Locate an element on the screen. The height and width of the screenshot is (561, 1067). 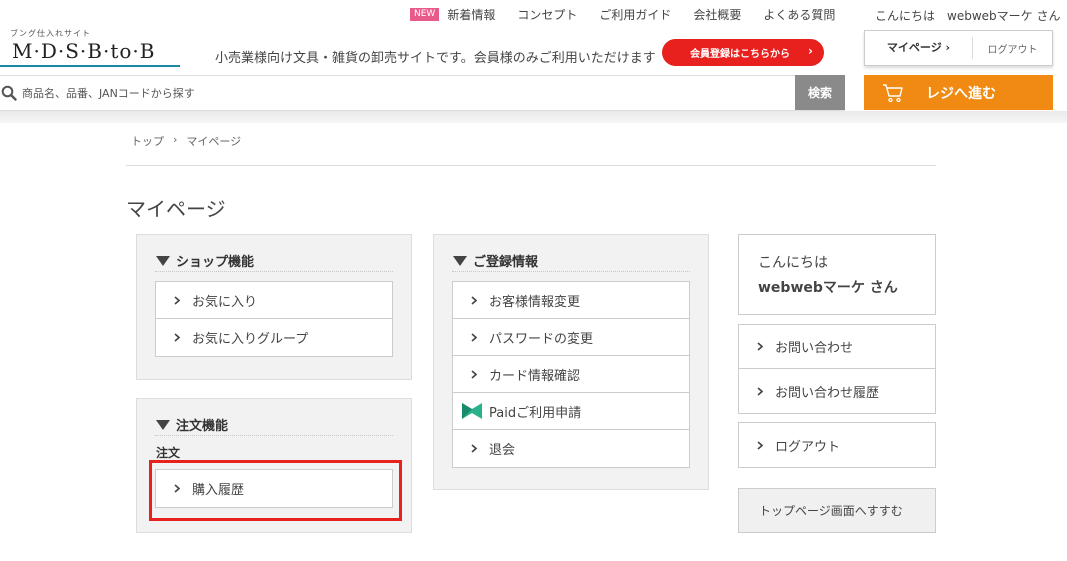
breadcrumb: トップ › マイページ is located at coordinates (186, 141).